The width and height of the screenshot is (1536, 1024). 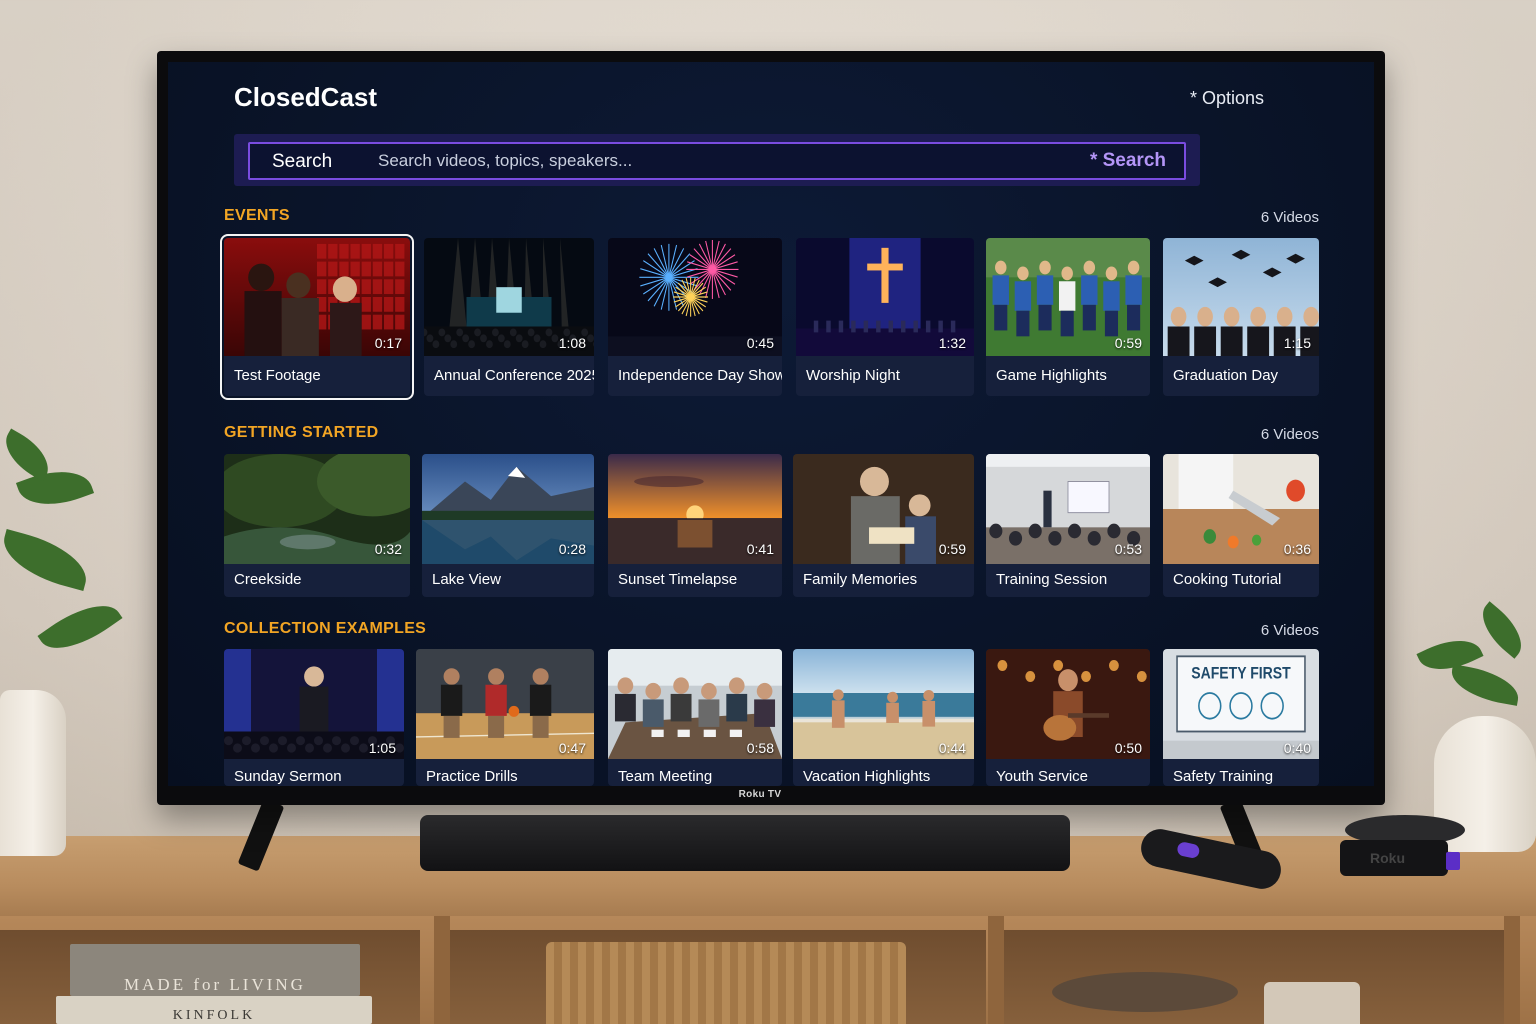 I want to click on video-duration: 0:36, so click(x=1297, y=549).